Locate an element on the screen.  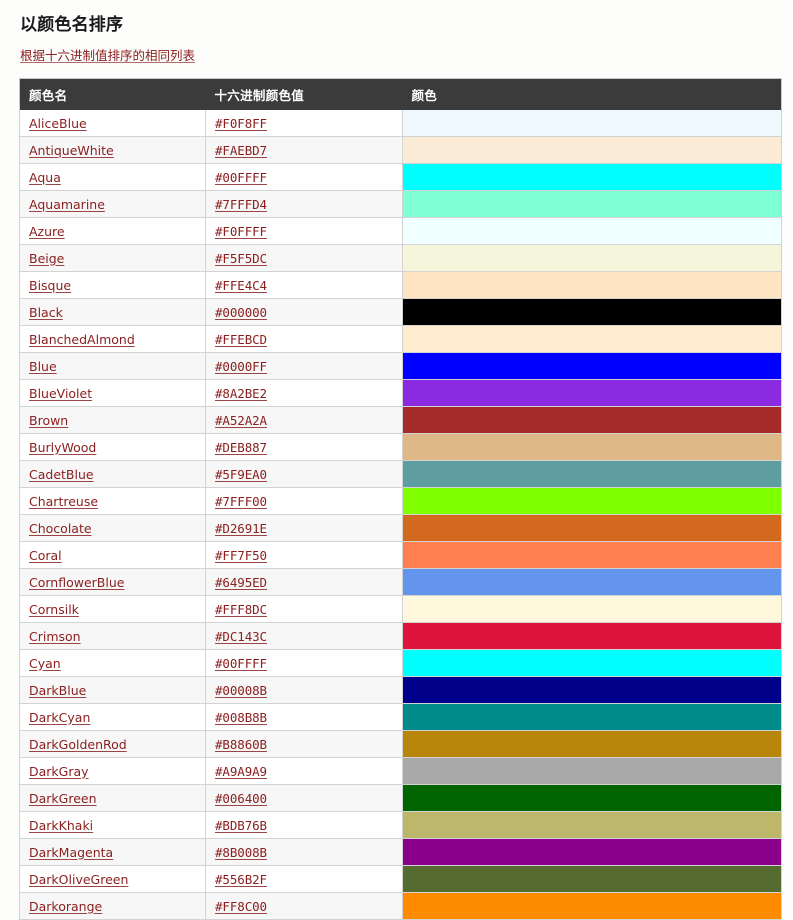
hex-value-link: #00008B is located at coordinates (241, 690).